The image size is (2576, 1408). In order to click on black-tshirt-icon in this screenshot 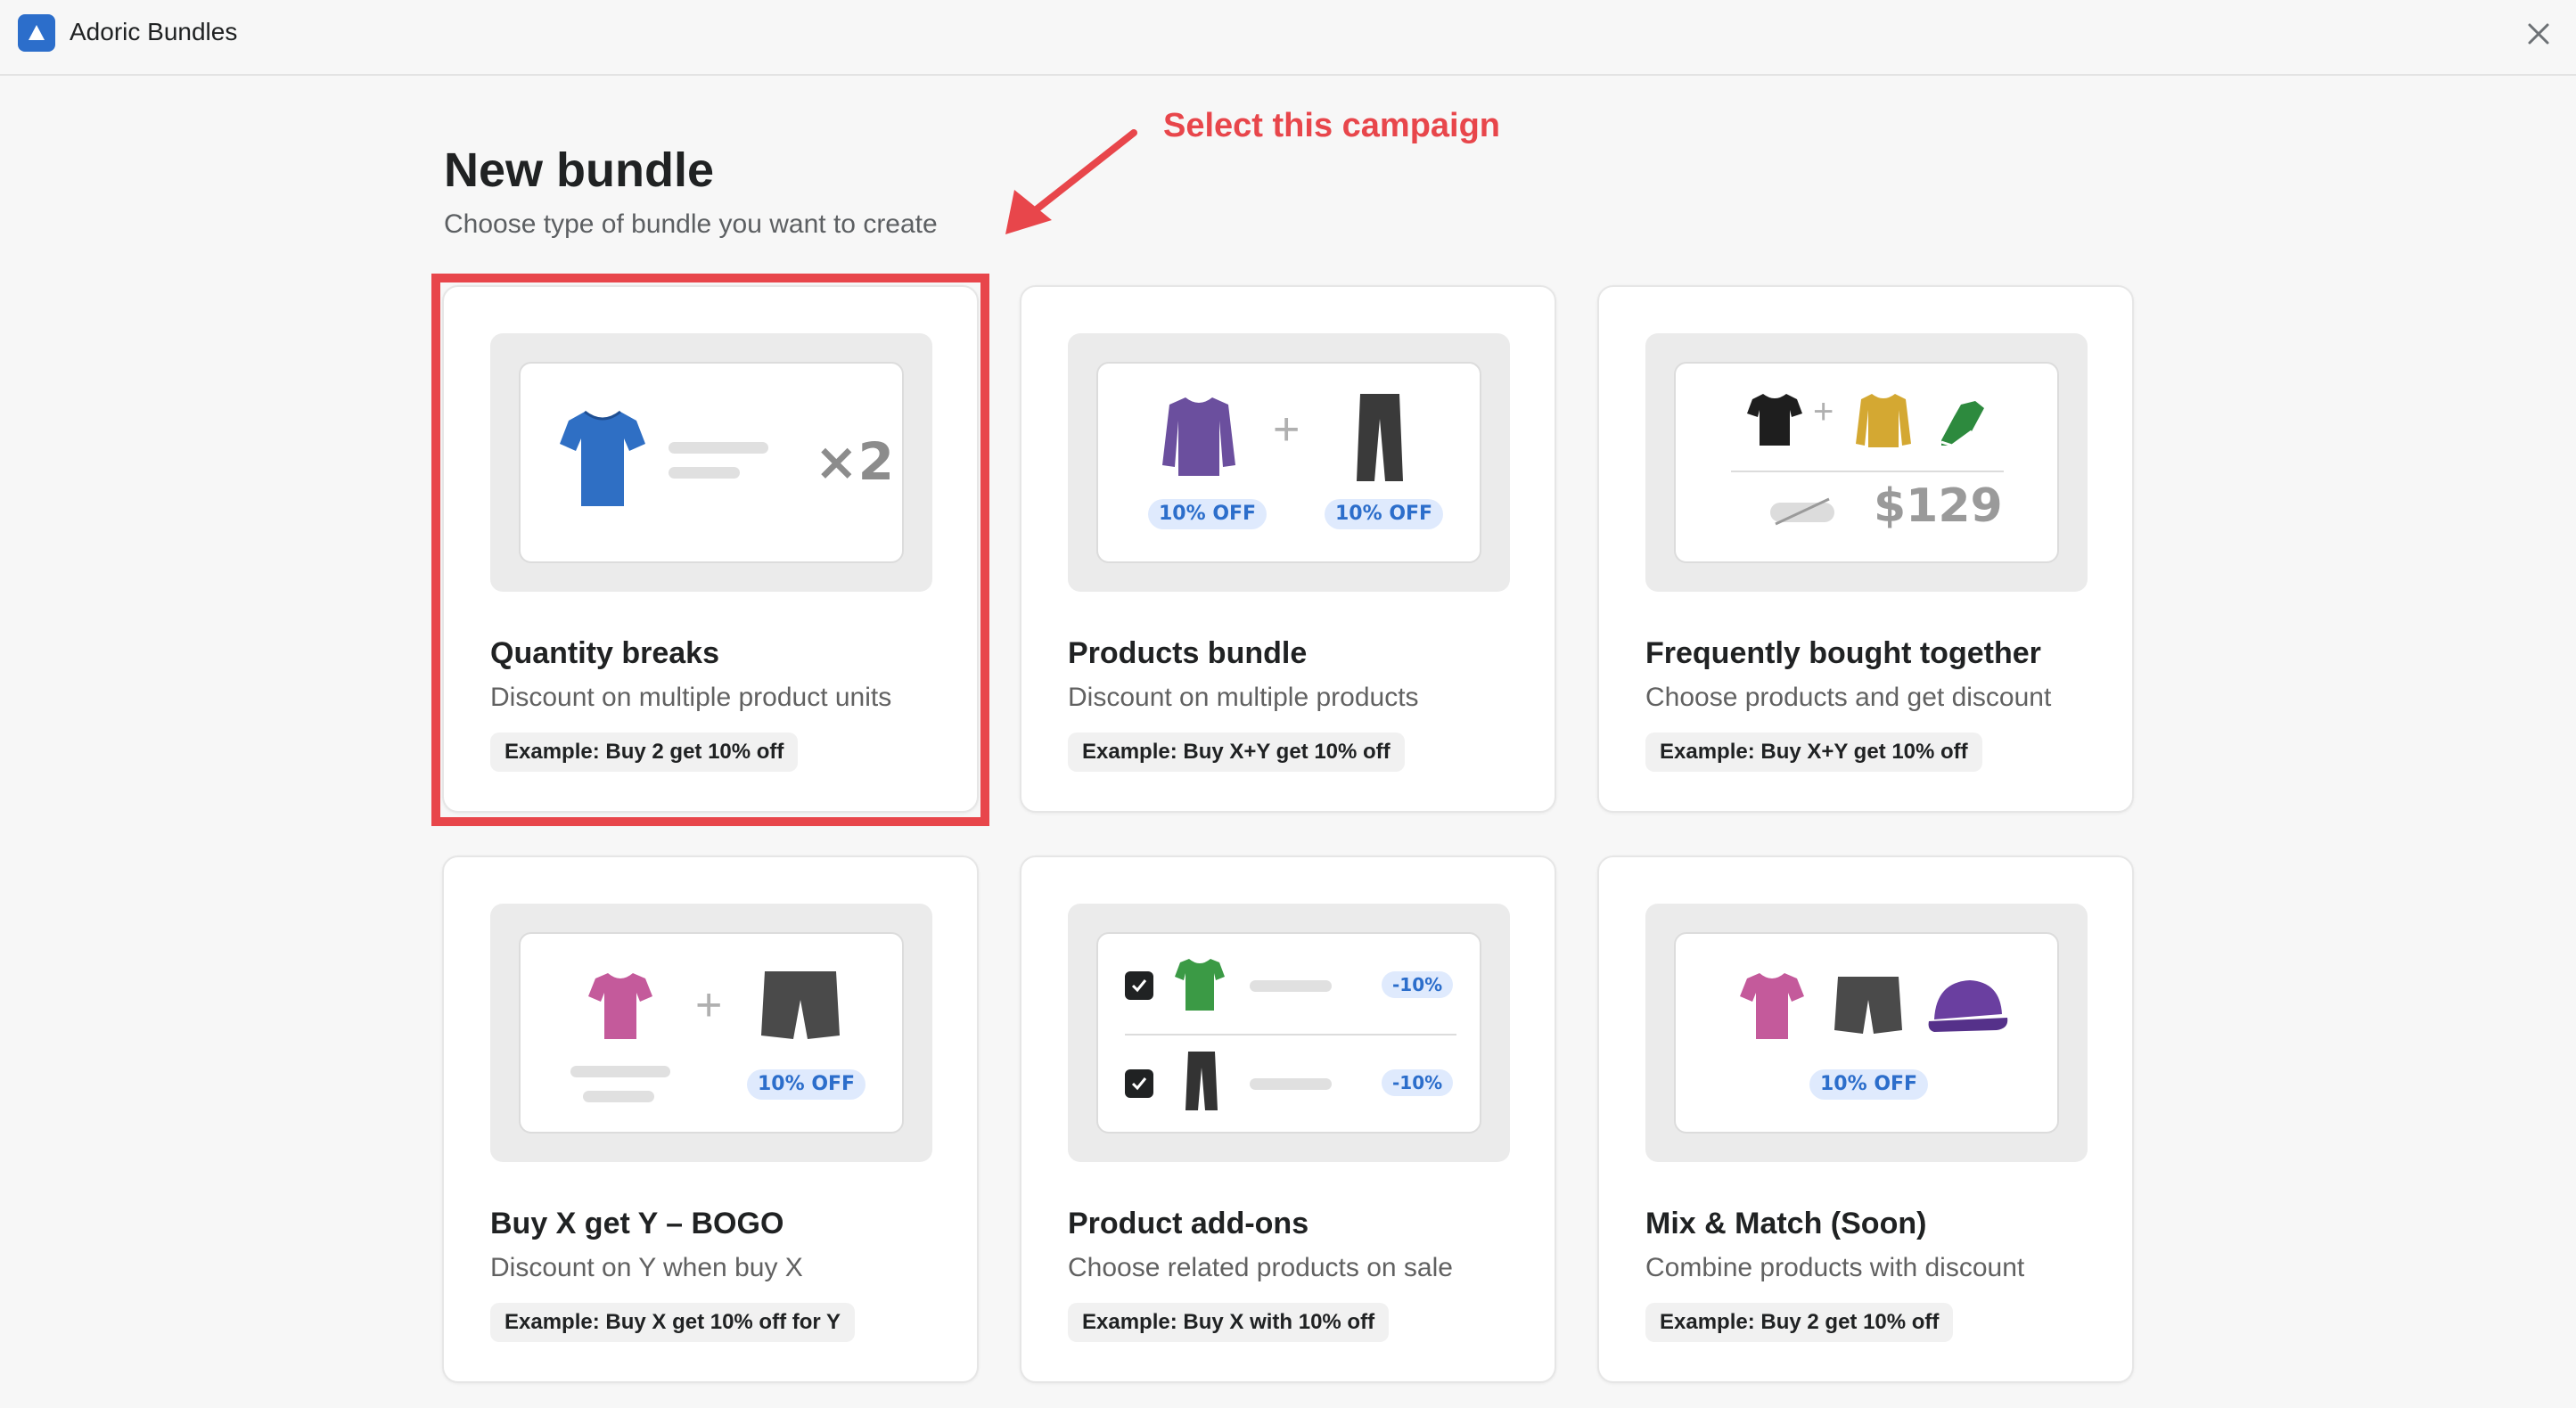, I will do `click(1775, 420)`.